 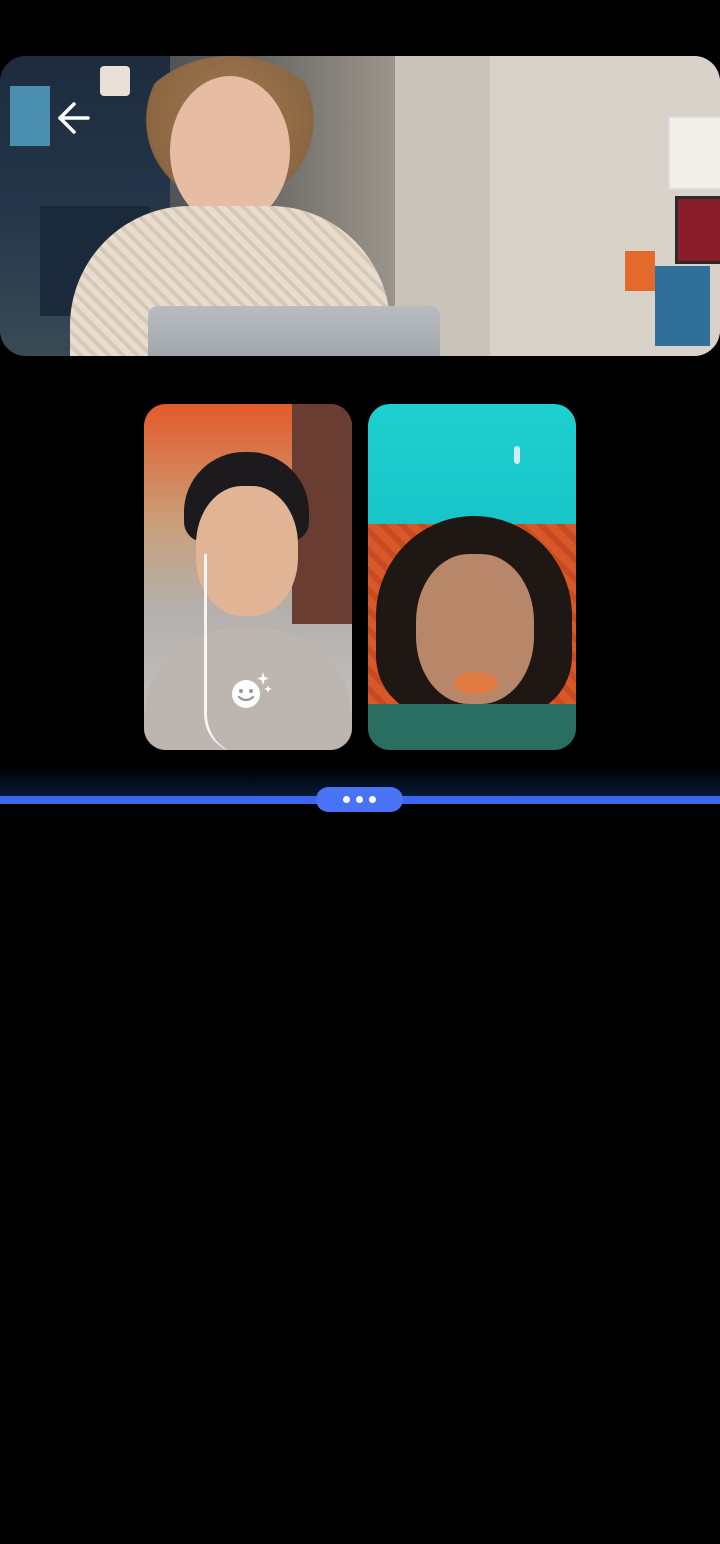 What do you see at coordinates (225, 652) in the screenshot?
I see `earphone-cable` at bounding box center [225, 652].